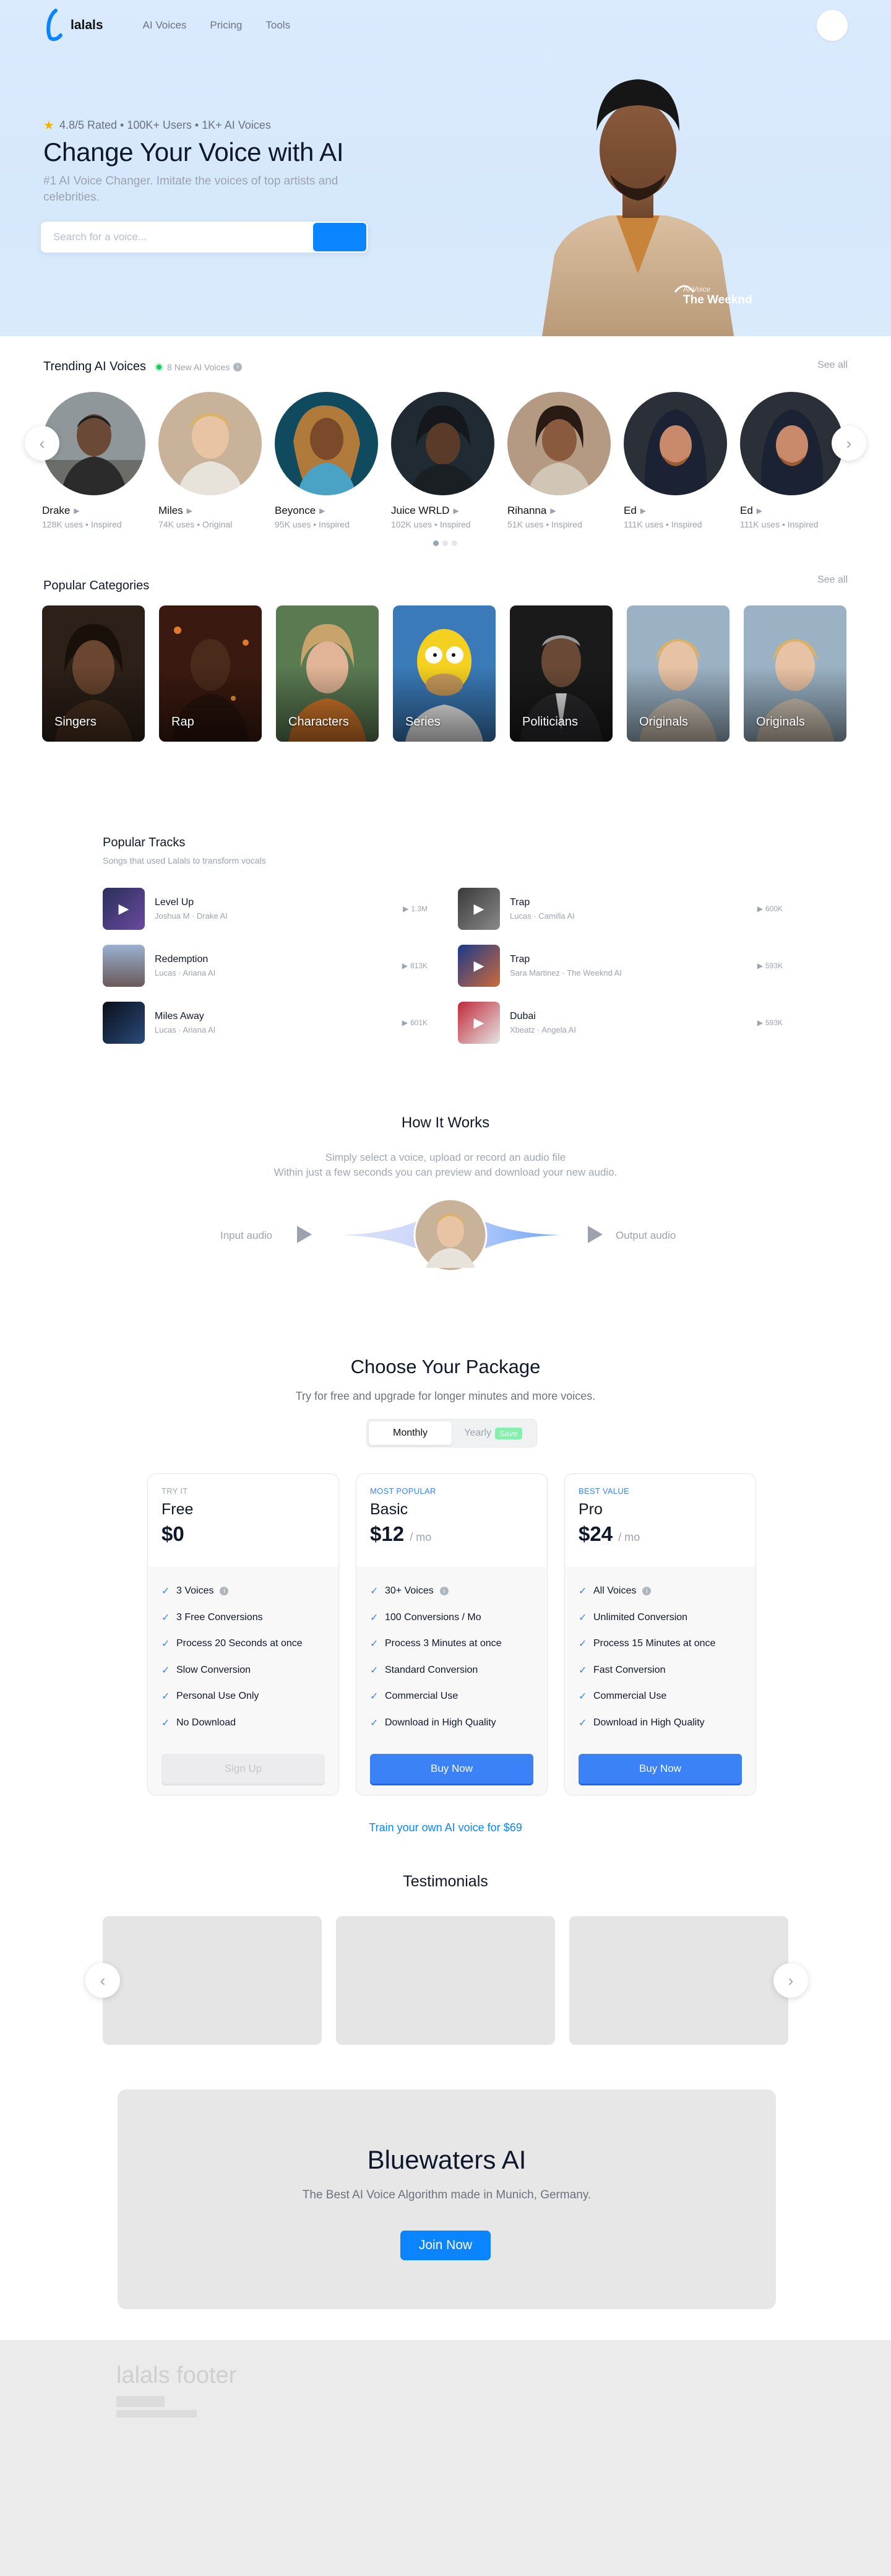 The height and width of the screenshot is (2576, 891). I want to click on category-card: Series, so click(444, 673).